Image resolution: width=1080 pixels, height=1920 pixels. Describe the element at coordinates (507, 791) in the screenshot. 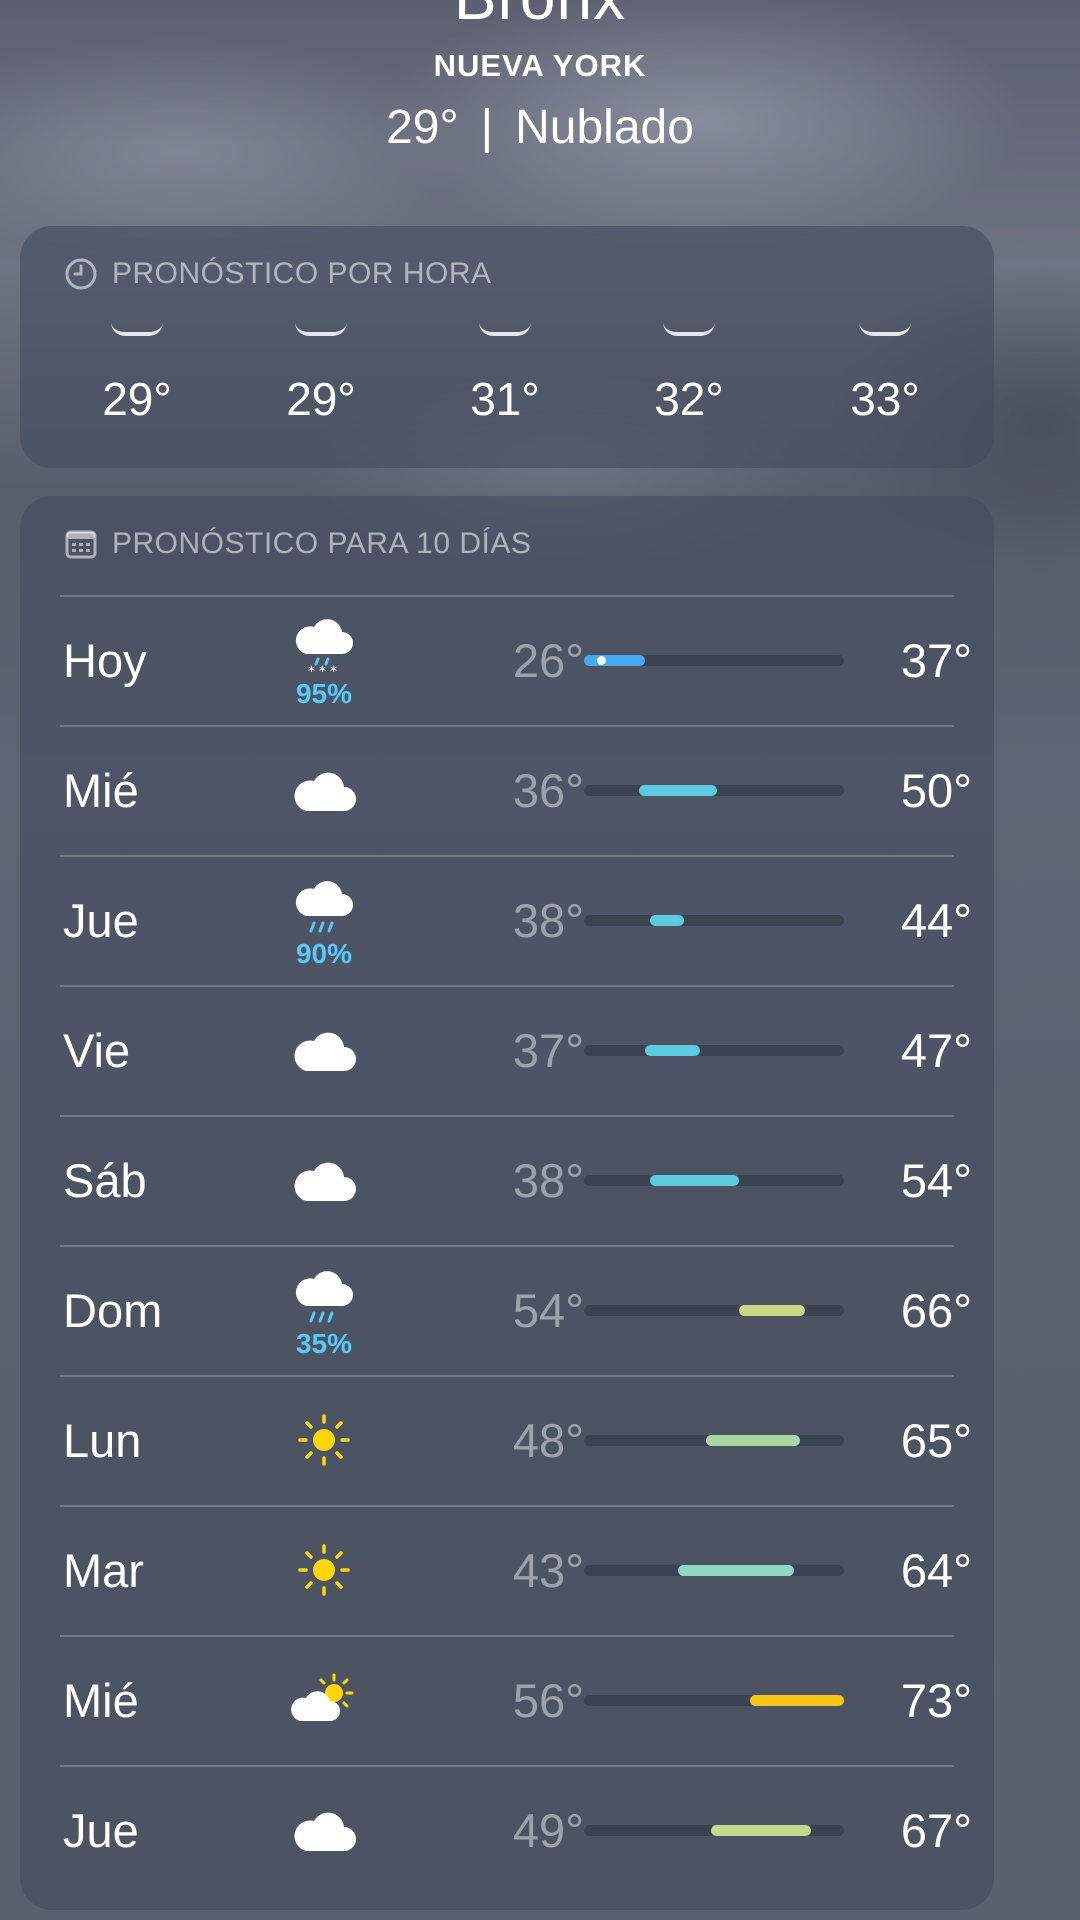

I see `daily-forecast-row: Mié 36° 50°` at that location.